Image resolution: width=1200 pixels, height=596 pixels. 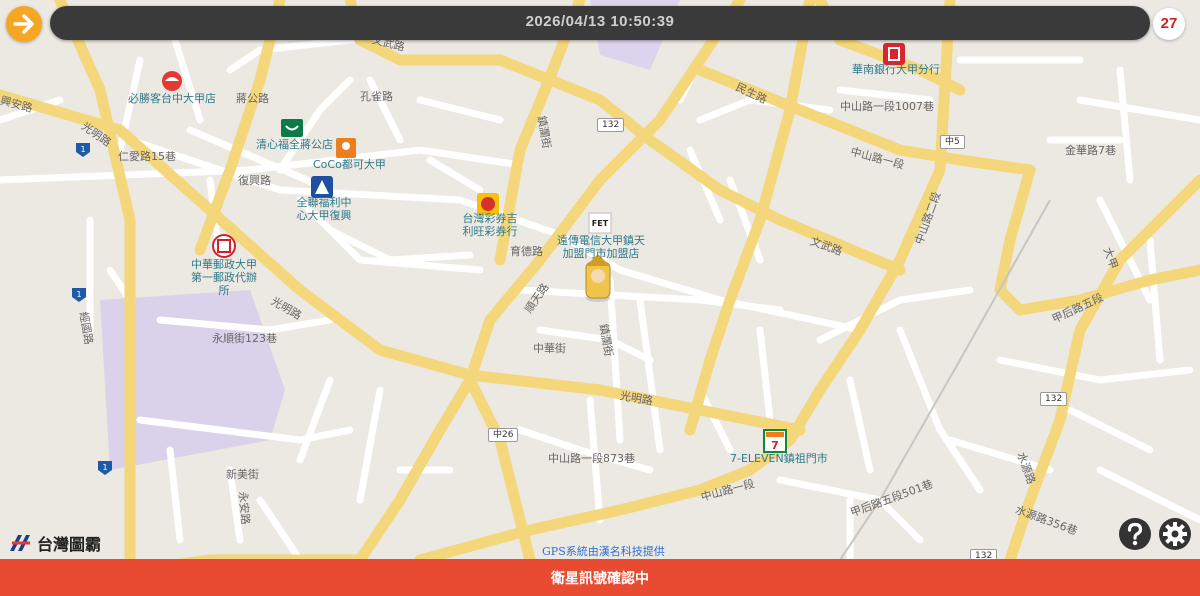 I want to click on street-label: 中山路一段1007巷, so click(x=887, y=106).